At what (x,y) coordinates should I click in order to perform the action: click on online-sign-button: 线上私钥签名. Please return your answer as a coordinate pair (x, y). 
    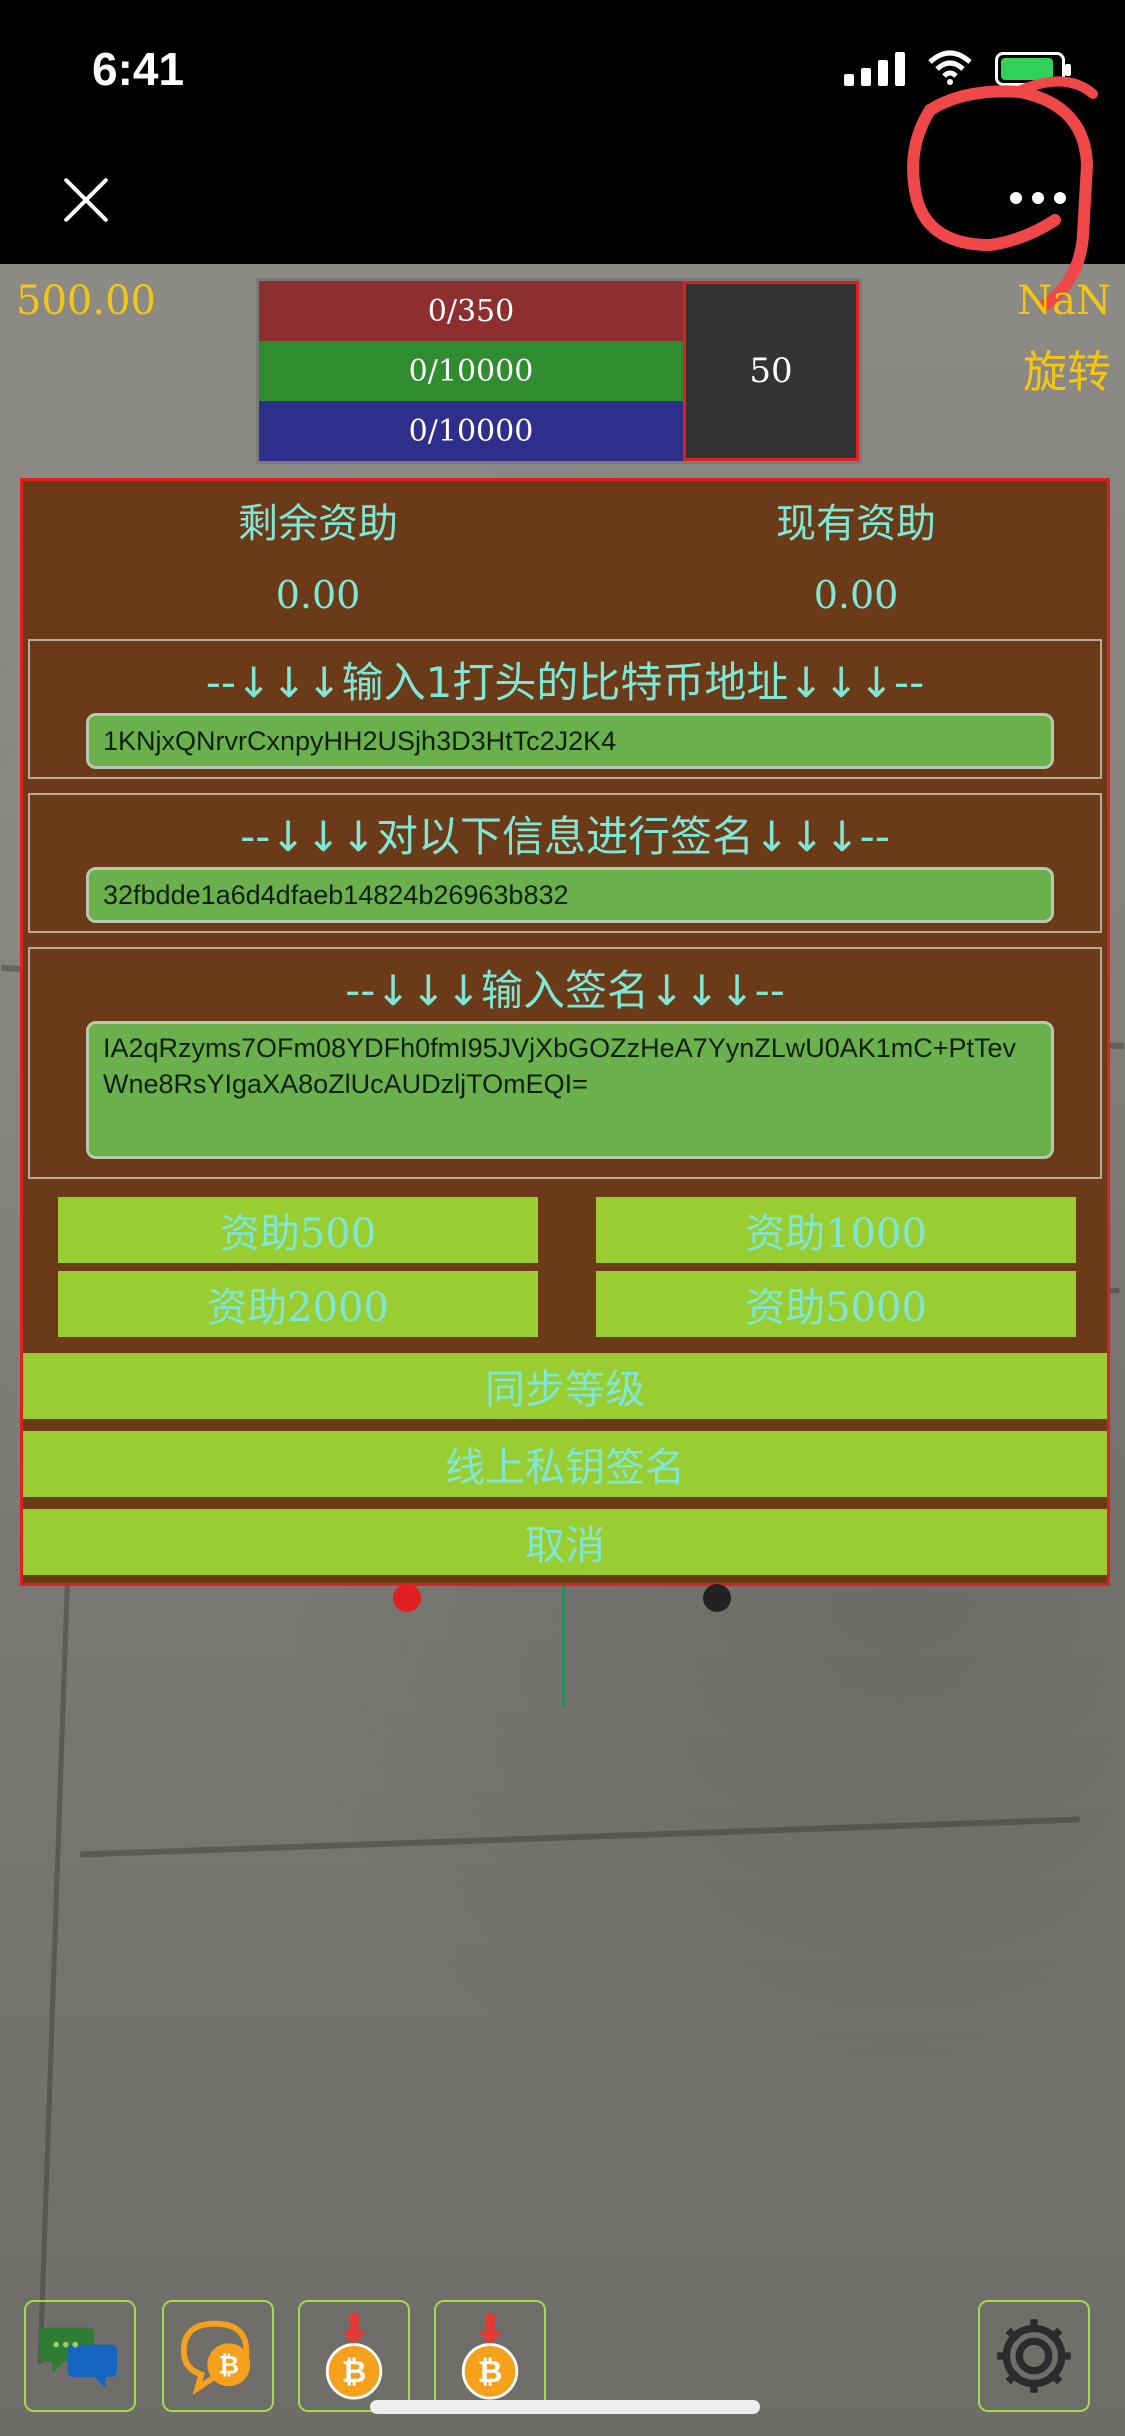
    Looking at the image, I should click on (565, 1464).